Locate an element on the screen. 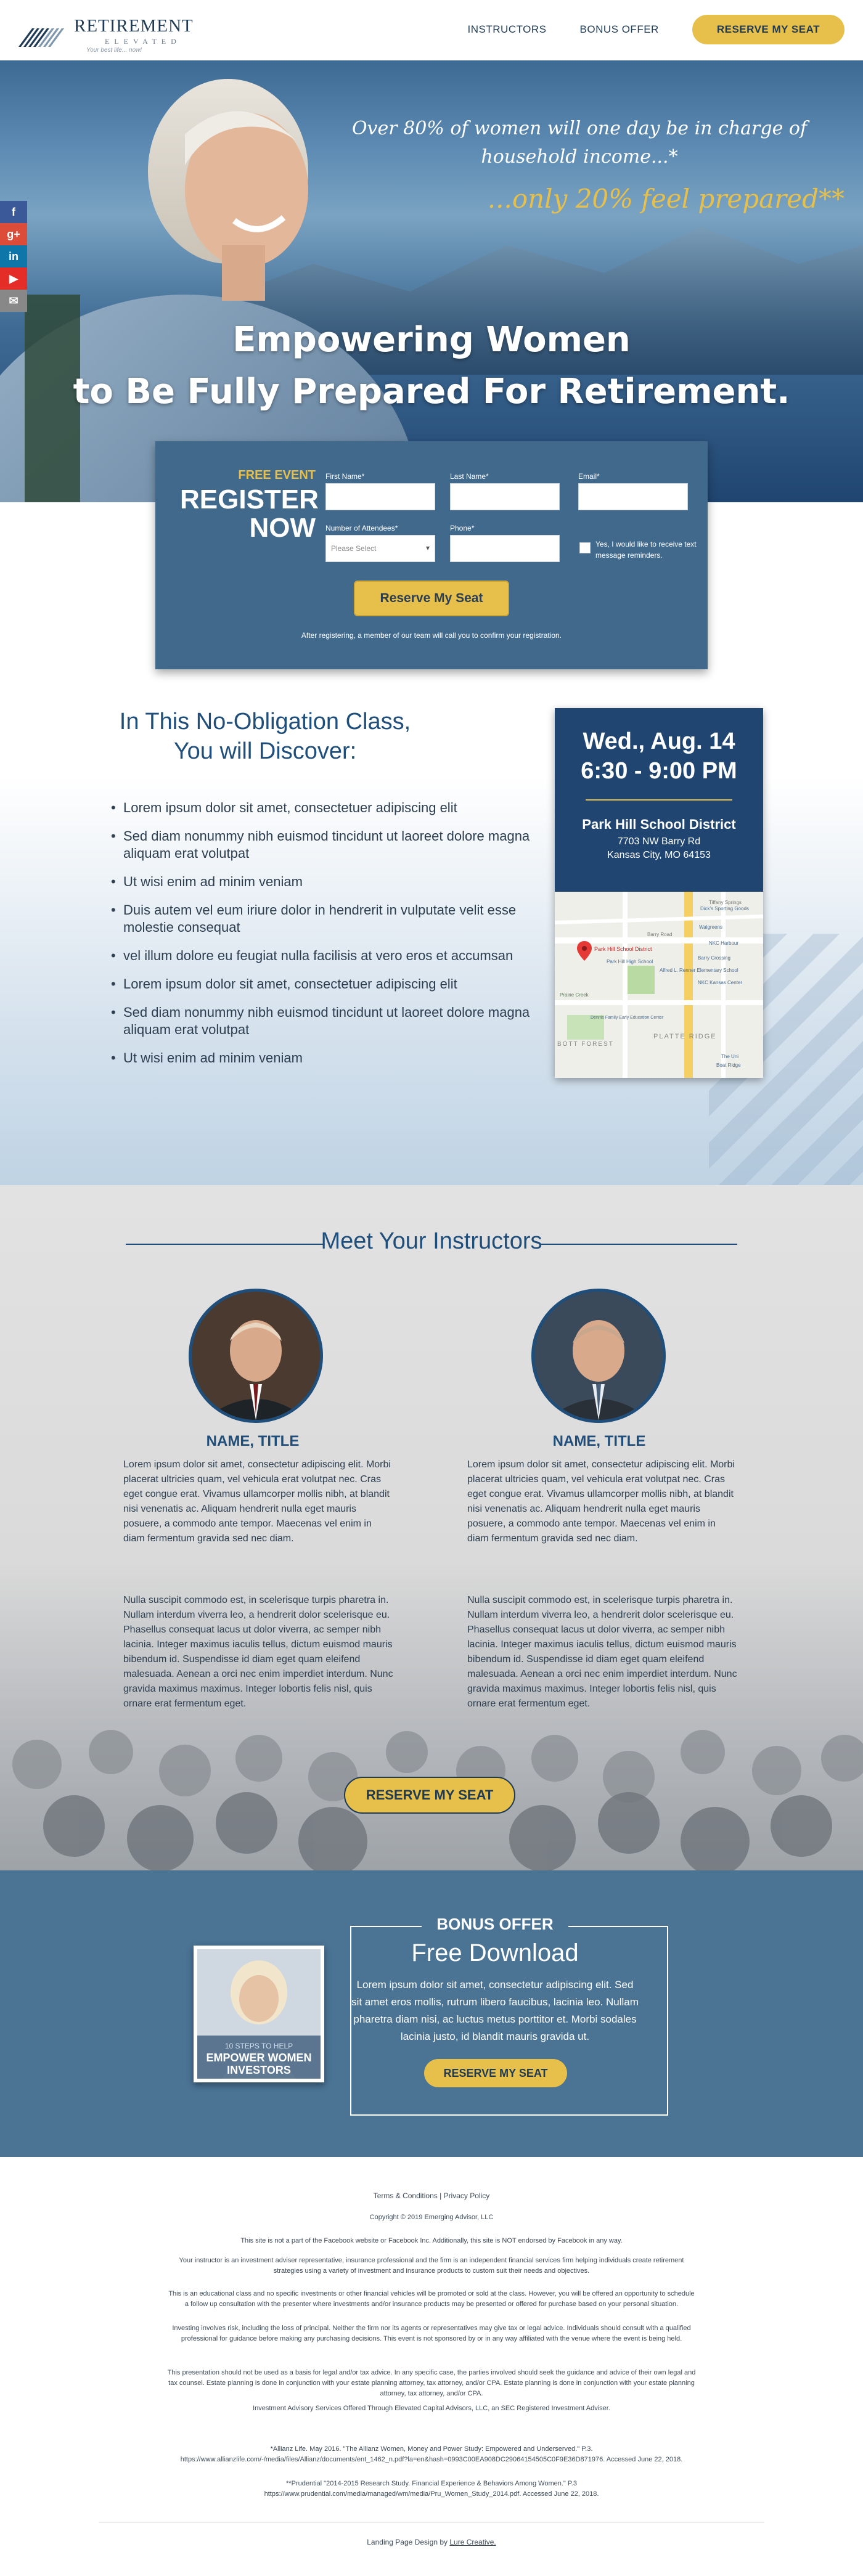 Image resolution: width=863 pixels, height=2576 pixels. map-label: Barry Road is located at coordinates (659, 935).